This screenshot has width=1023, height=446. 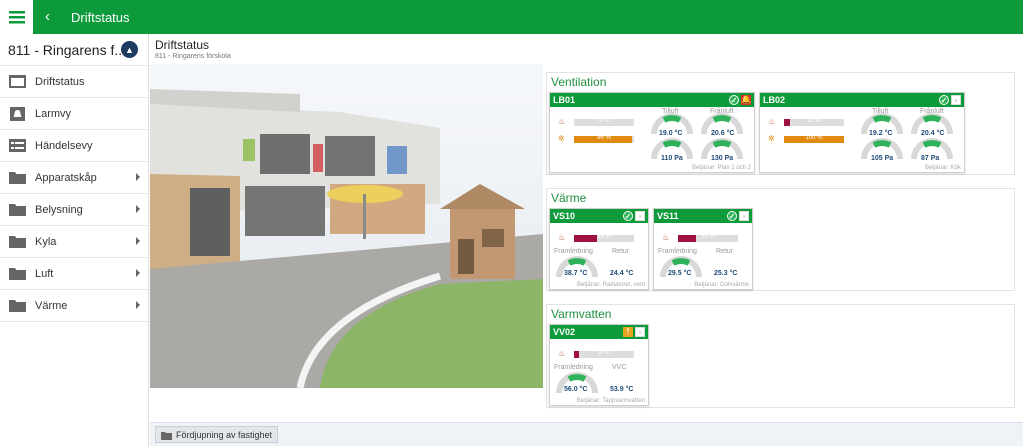 I want to click on supply-temp-value: 38.7 °C, so click(x=576, y=273).